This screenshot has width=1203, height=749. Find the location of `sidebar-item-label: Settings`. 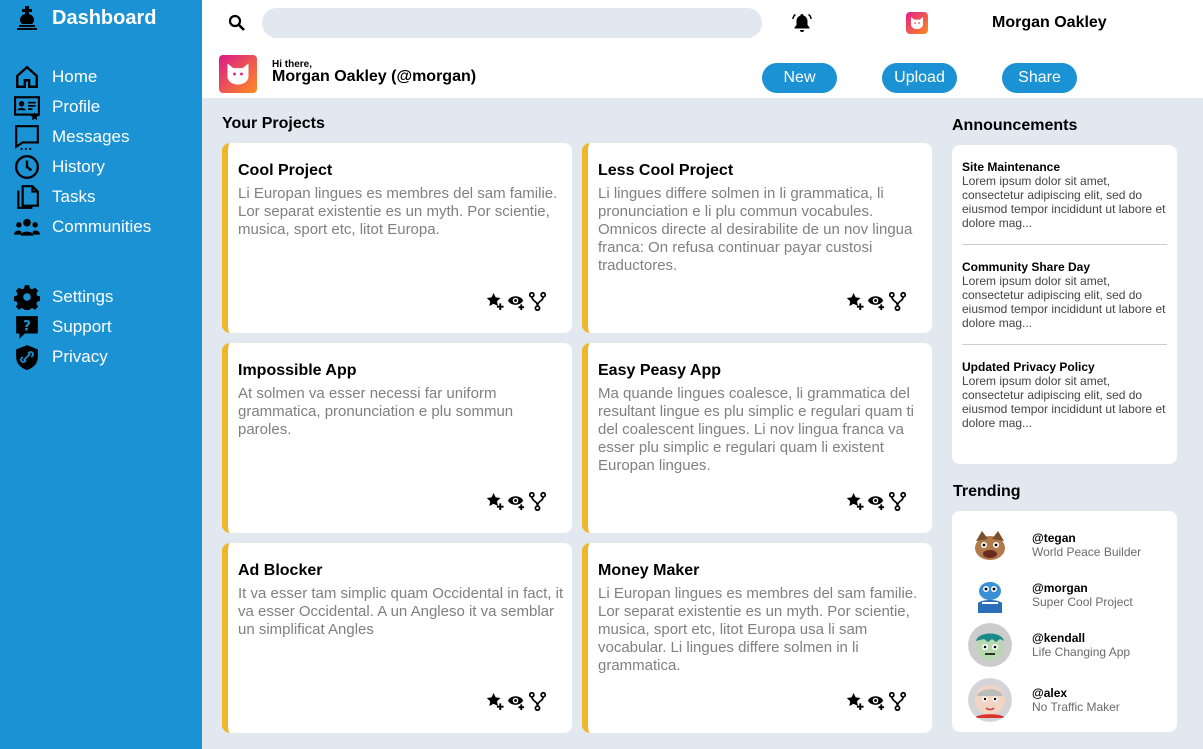

sidebar-item-label: Settings is located at coordinates (83, 296).